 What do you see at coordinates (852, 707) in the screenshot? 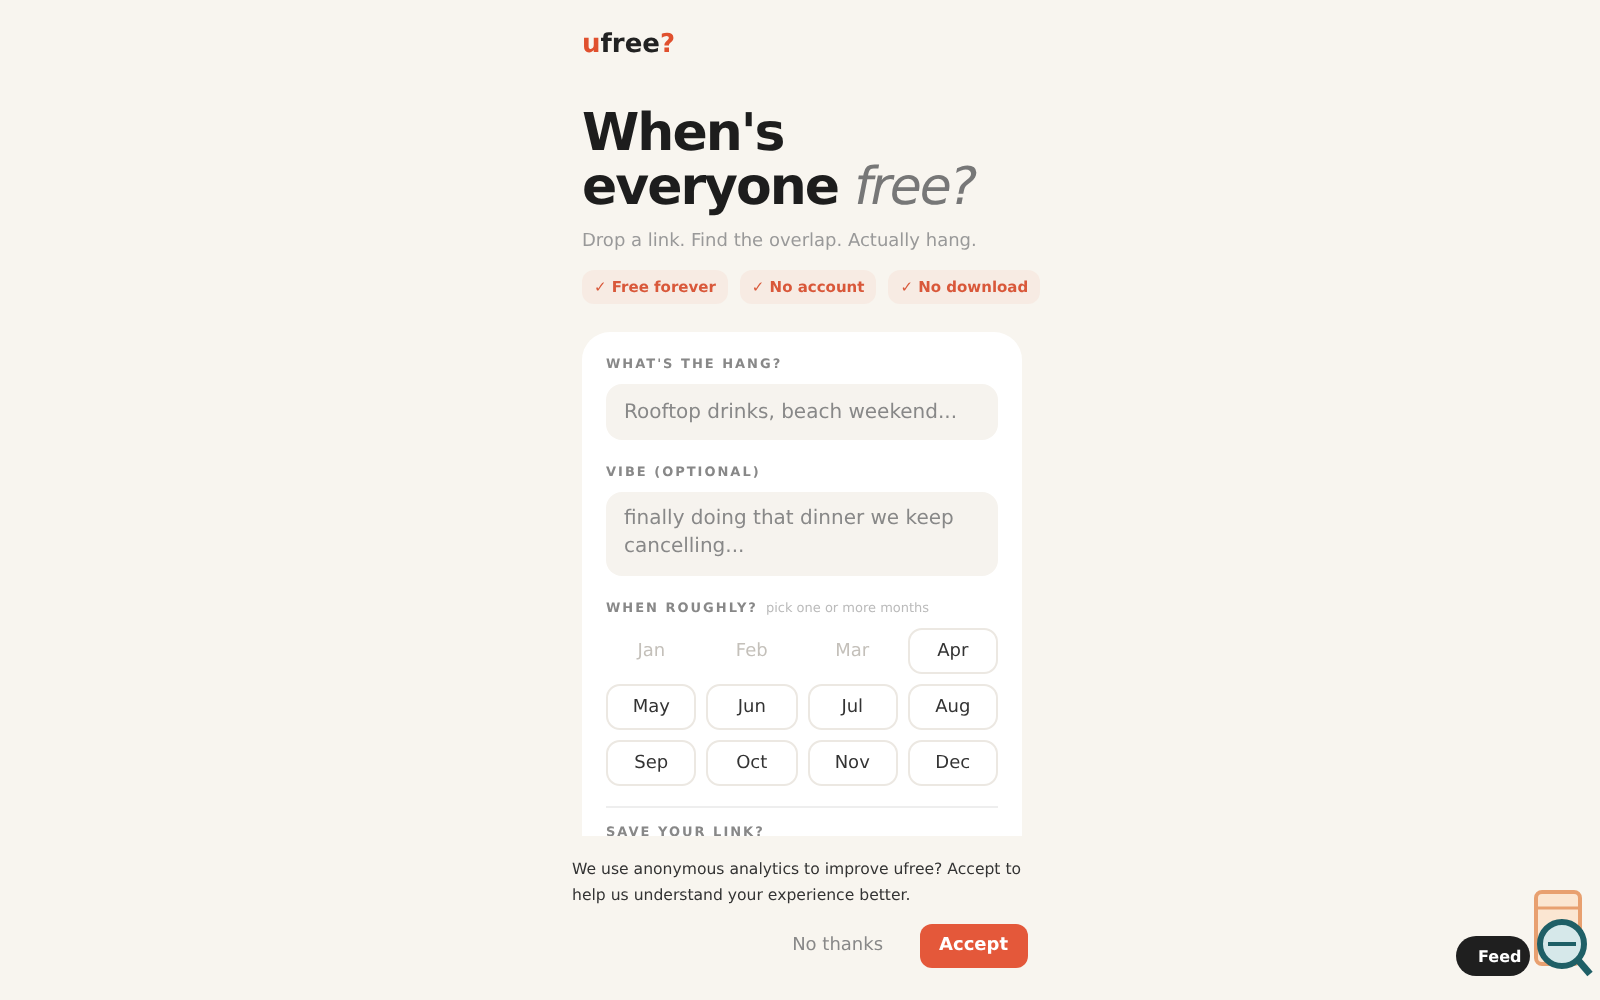
I see `month-button: Jul` at bounding box center [852, 707].